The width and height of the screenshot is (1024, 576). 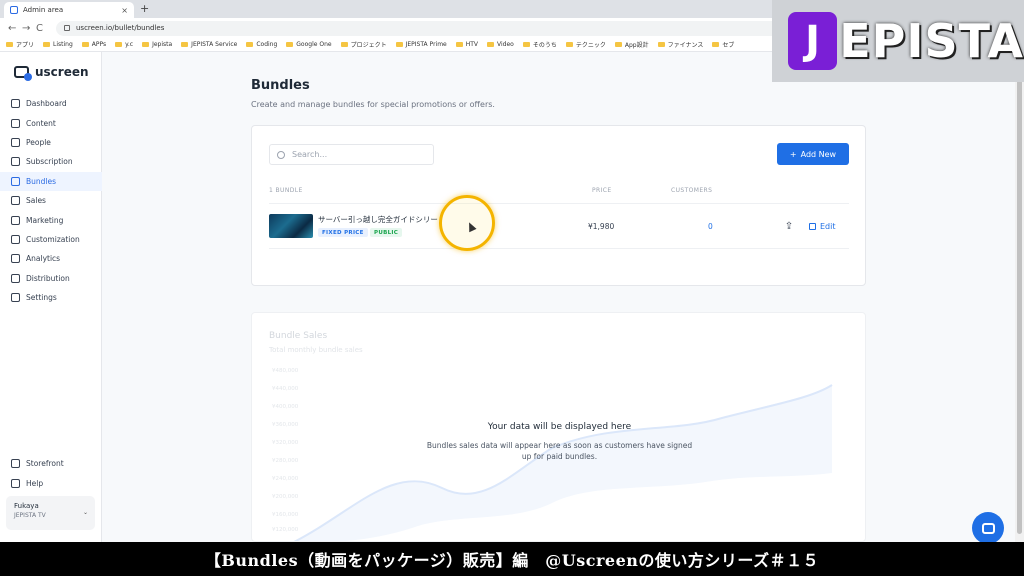 What do you see at coordinates (261, 44) in the screenshot?
I see `bookmark-item: Coding` at bounding box center [261, 44].